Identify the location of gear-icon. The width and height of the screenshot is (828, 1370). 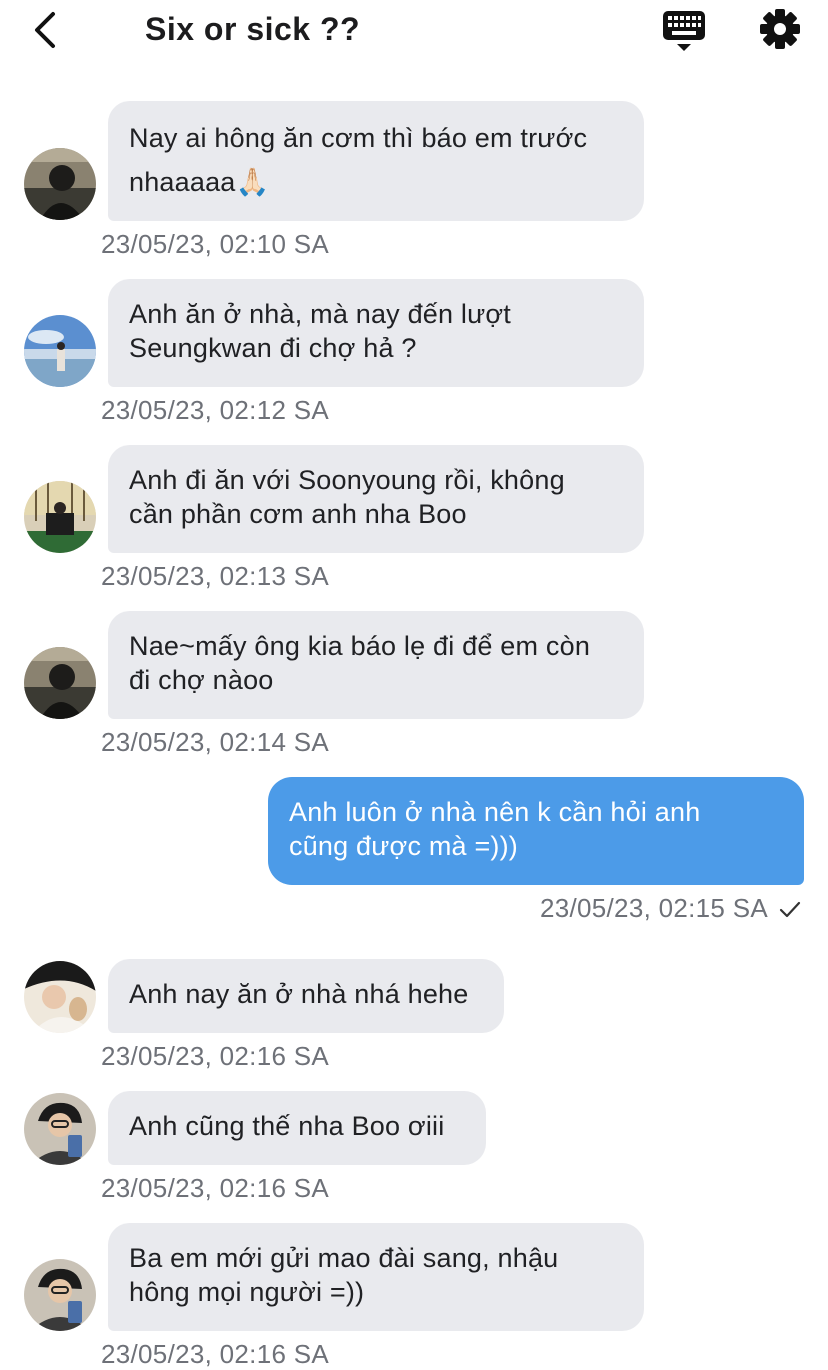
(780, 29).